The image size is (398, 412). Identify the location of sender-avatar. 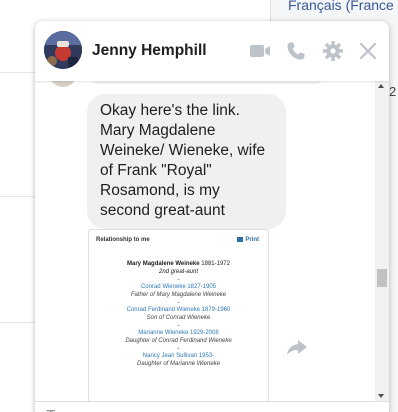
(63, 84).